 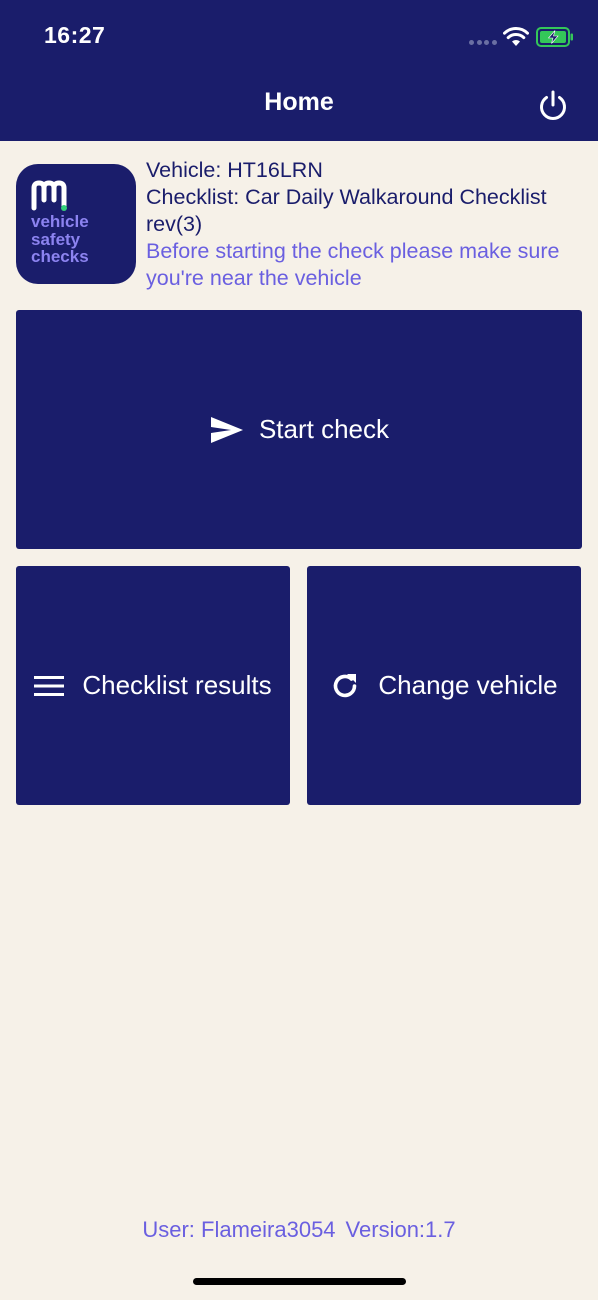 What do you see at coordinates (468, 685) in the screenshot?
I see `change-vehicle-label: Change vehicle` at bounding box center [468, 685].